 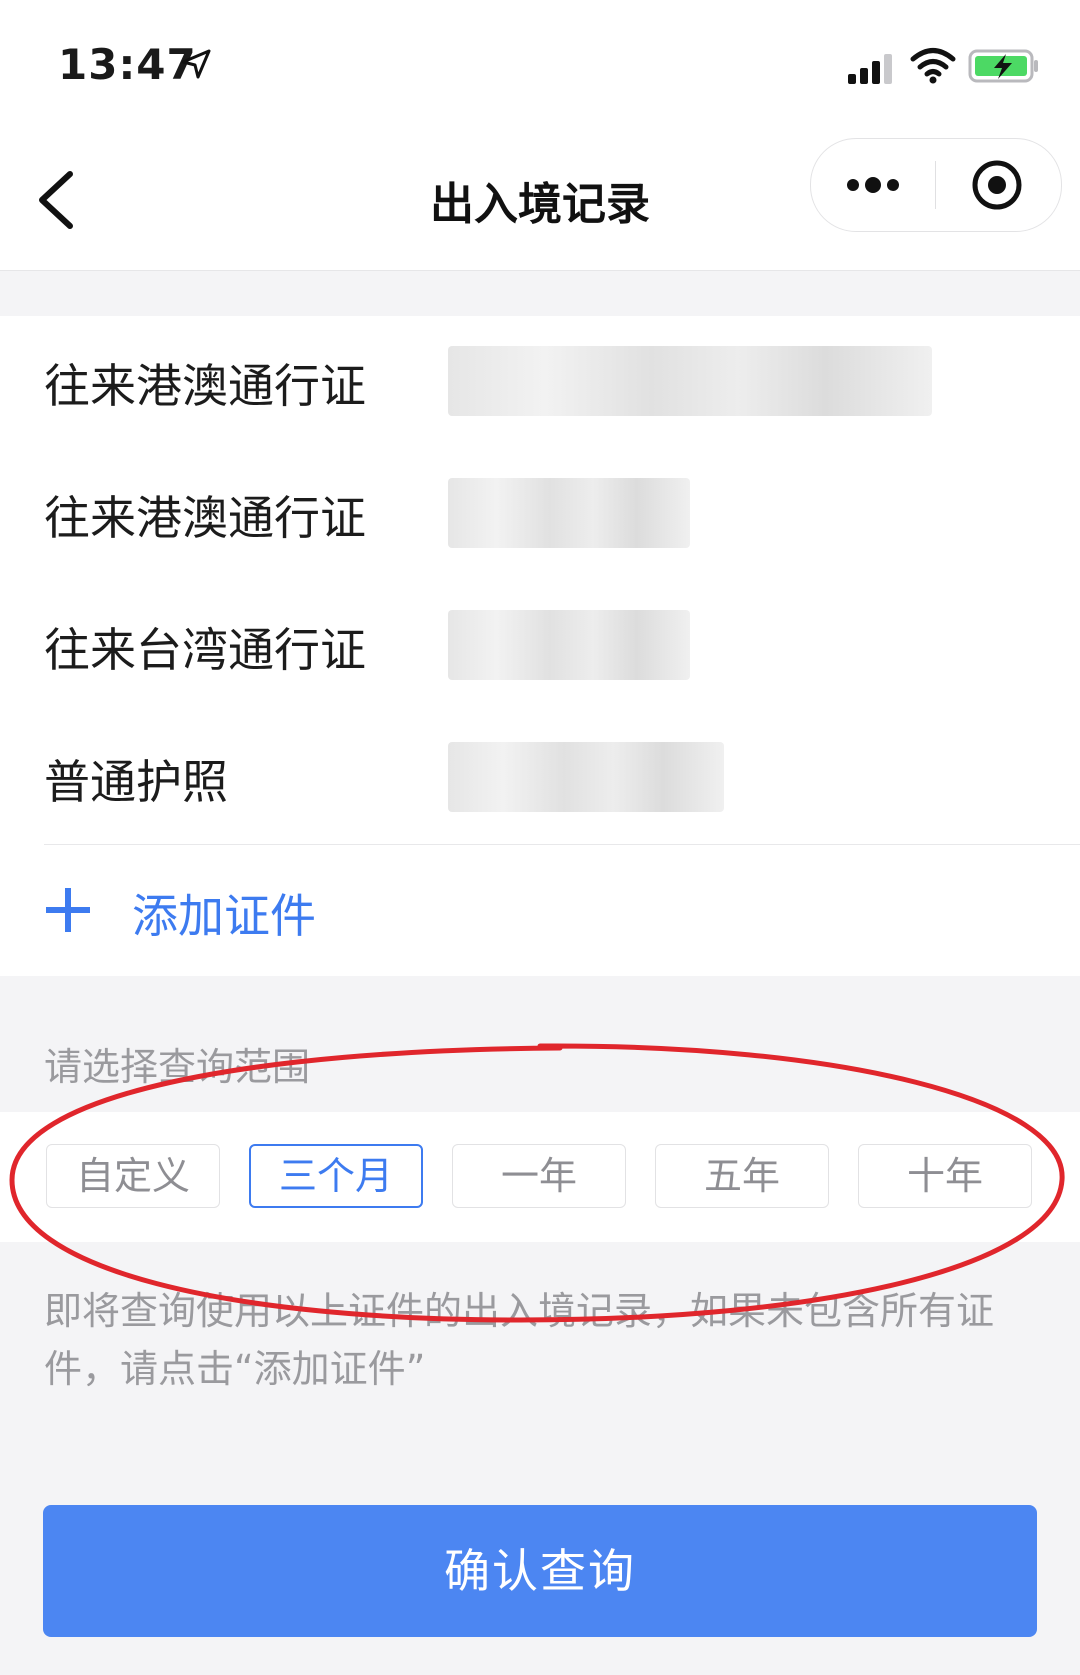 I want to click on battery-charging-icon, so click(x=1003, y=66).